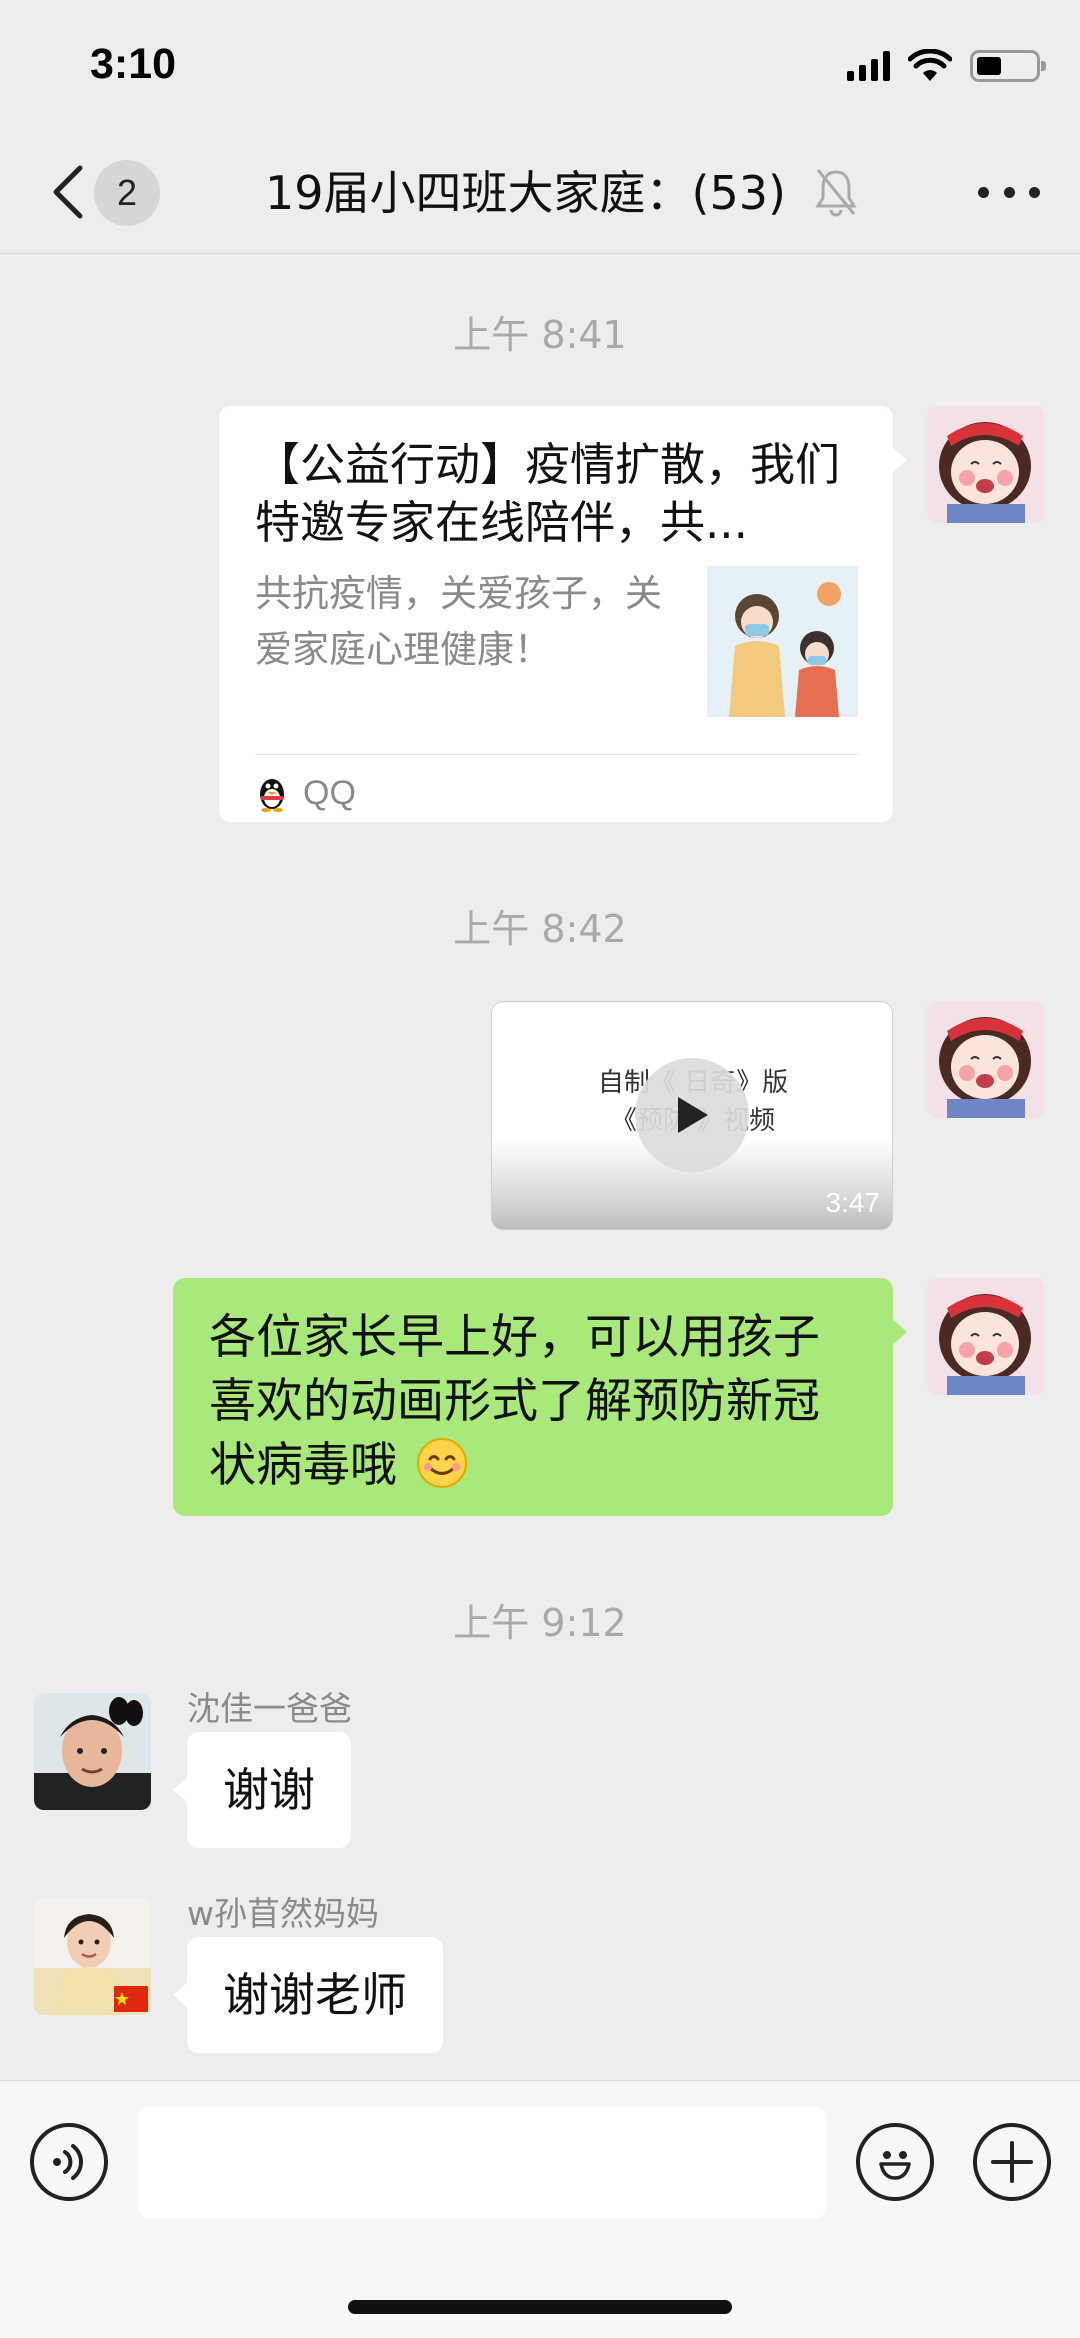 The height and width of the screenshot is (2338, 1080). Describe the element at coordinates (441, 1463) in the screenshot. I see `smile-emoji` at that location.